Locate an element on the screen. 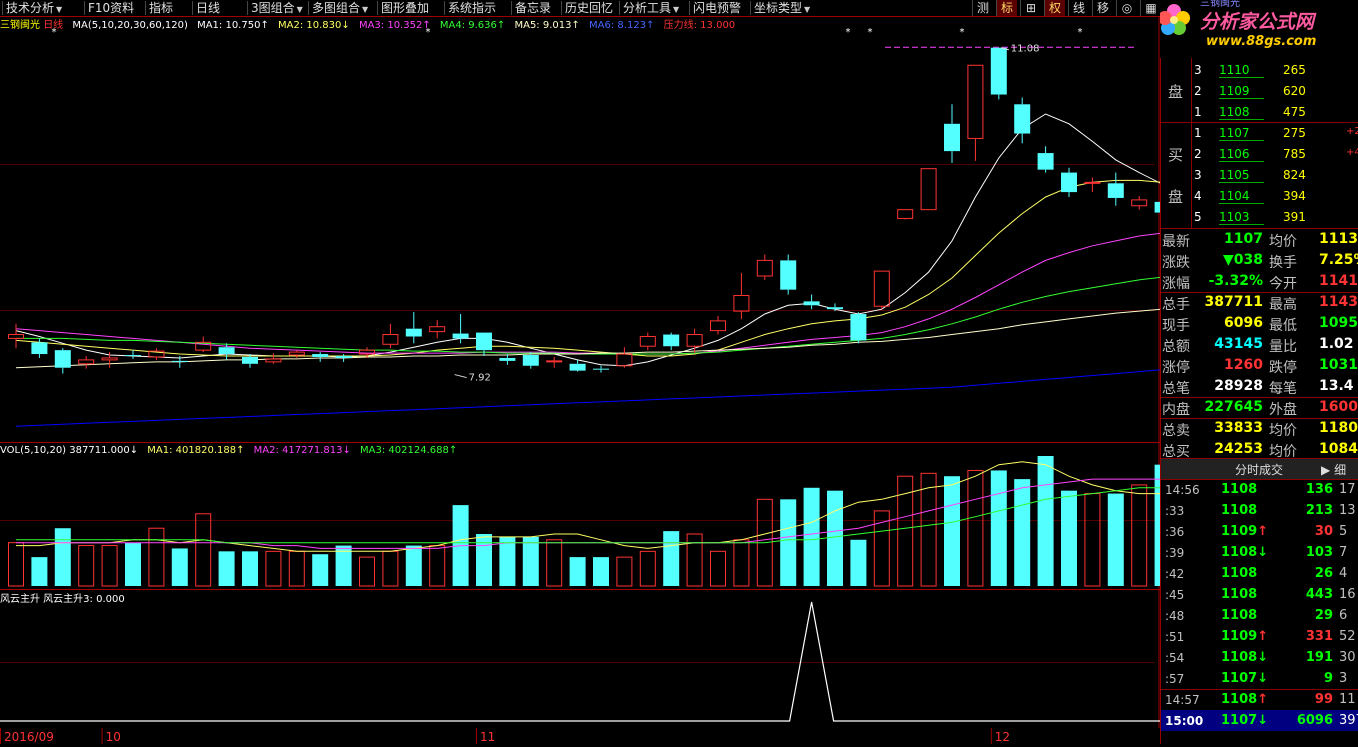 The image size is (1358, 747). quote-row: 涨跌 ▼038 换手 7.25% is located at coordinates (1259, 260).